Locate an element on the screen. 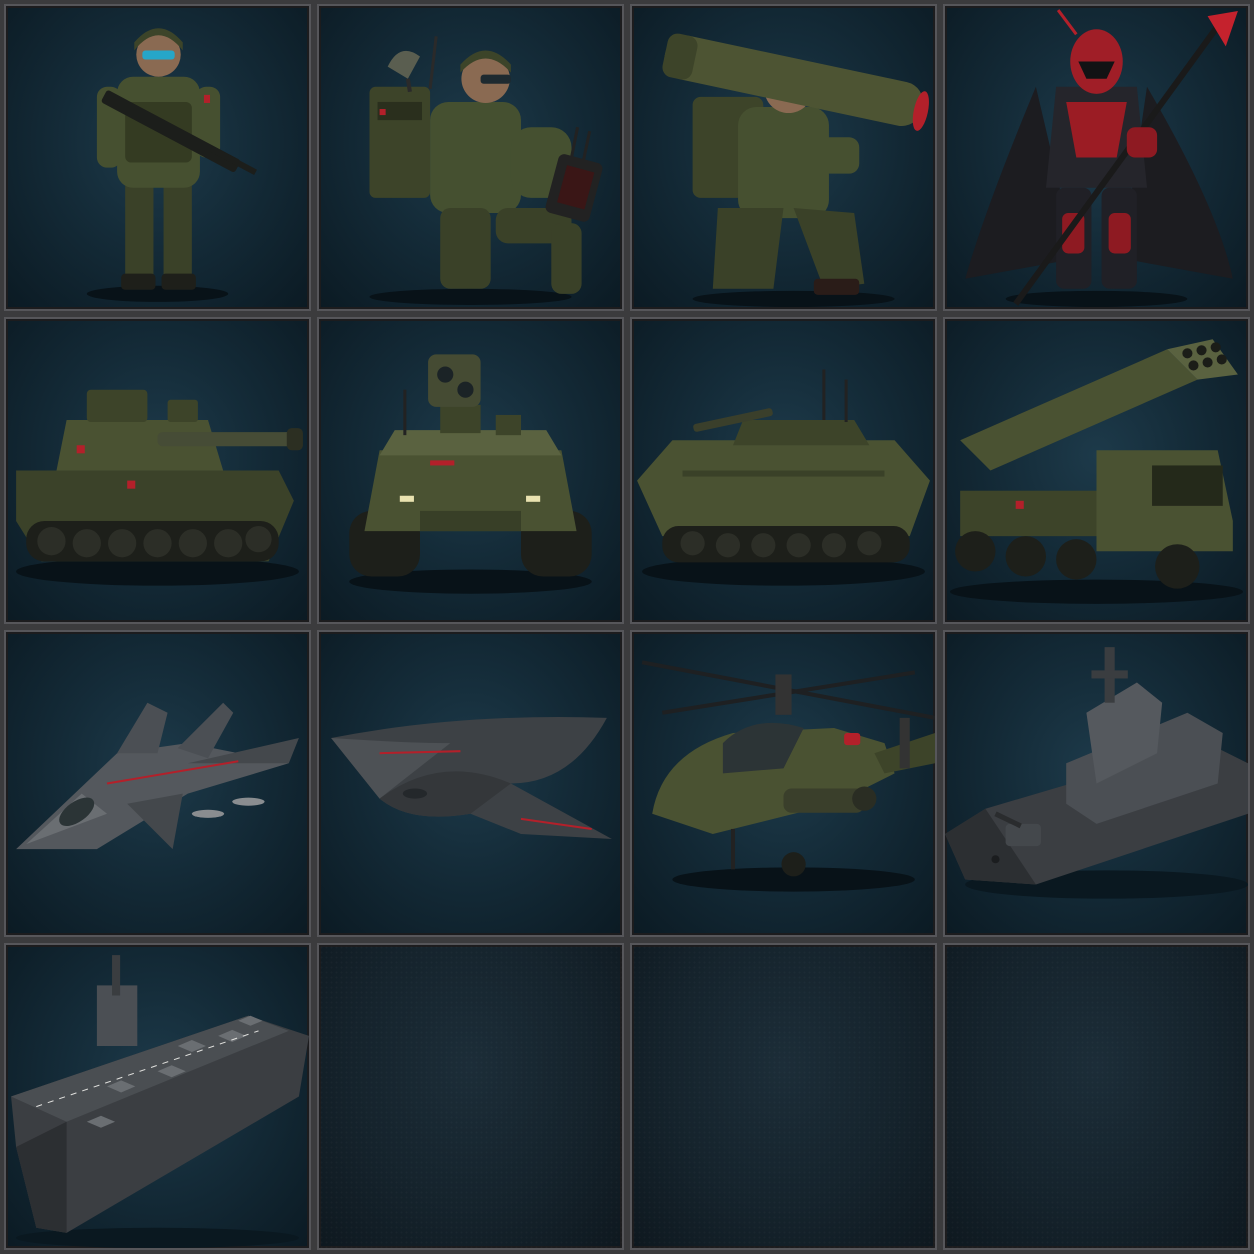  unit-tile-rocket-soldier is located at coordinates (783, 157).